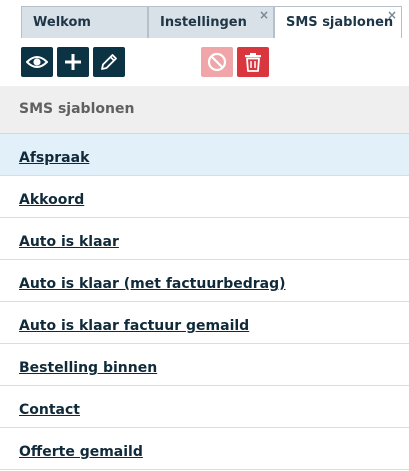 The width and height of the screenshot is (409, 471). I want to click on tab-sms-sjablonen: SMS sjablonen ×, so click(338, 22).